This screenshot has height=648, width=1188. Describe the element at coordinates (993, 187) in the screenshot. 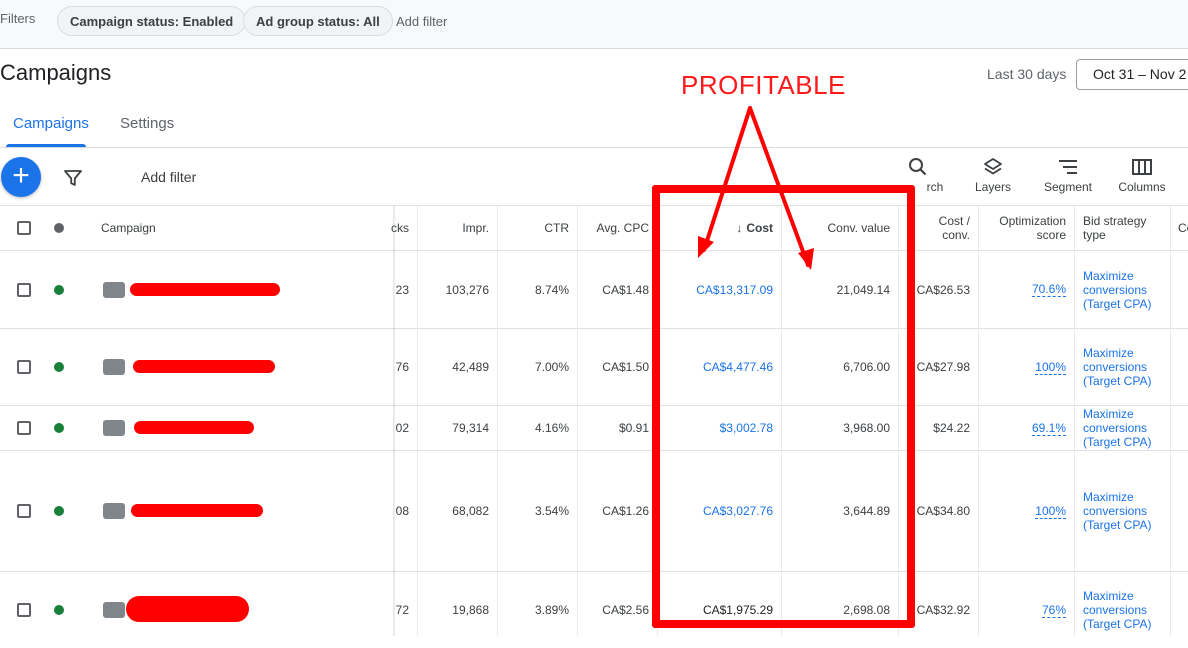

I see `layers-tool-label: Layers` at that location.